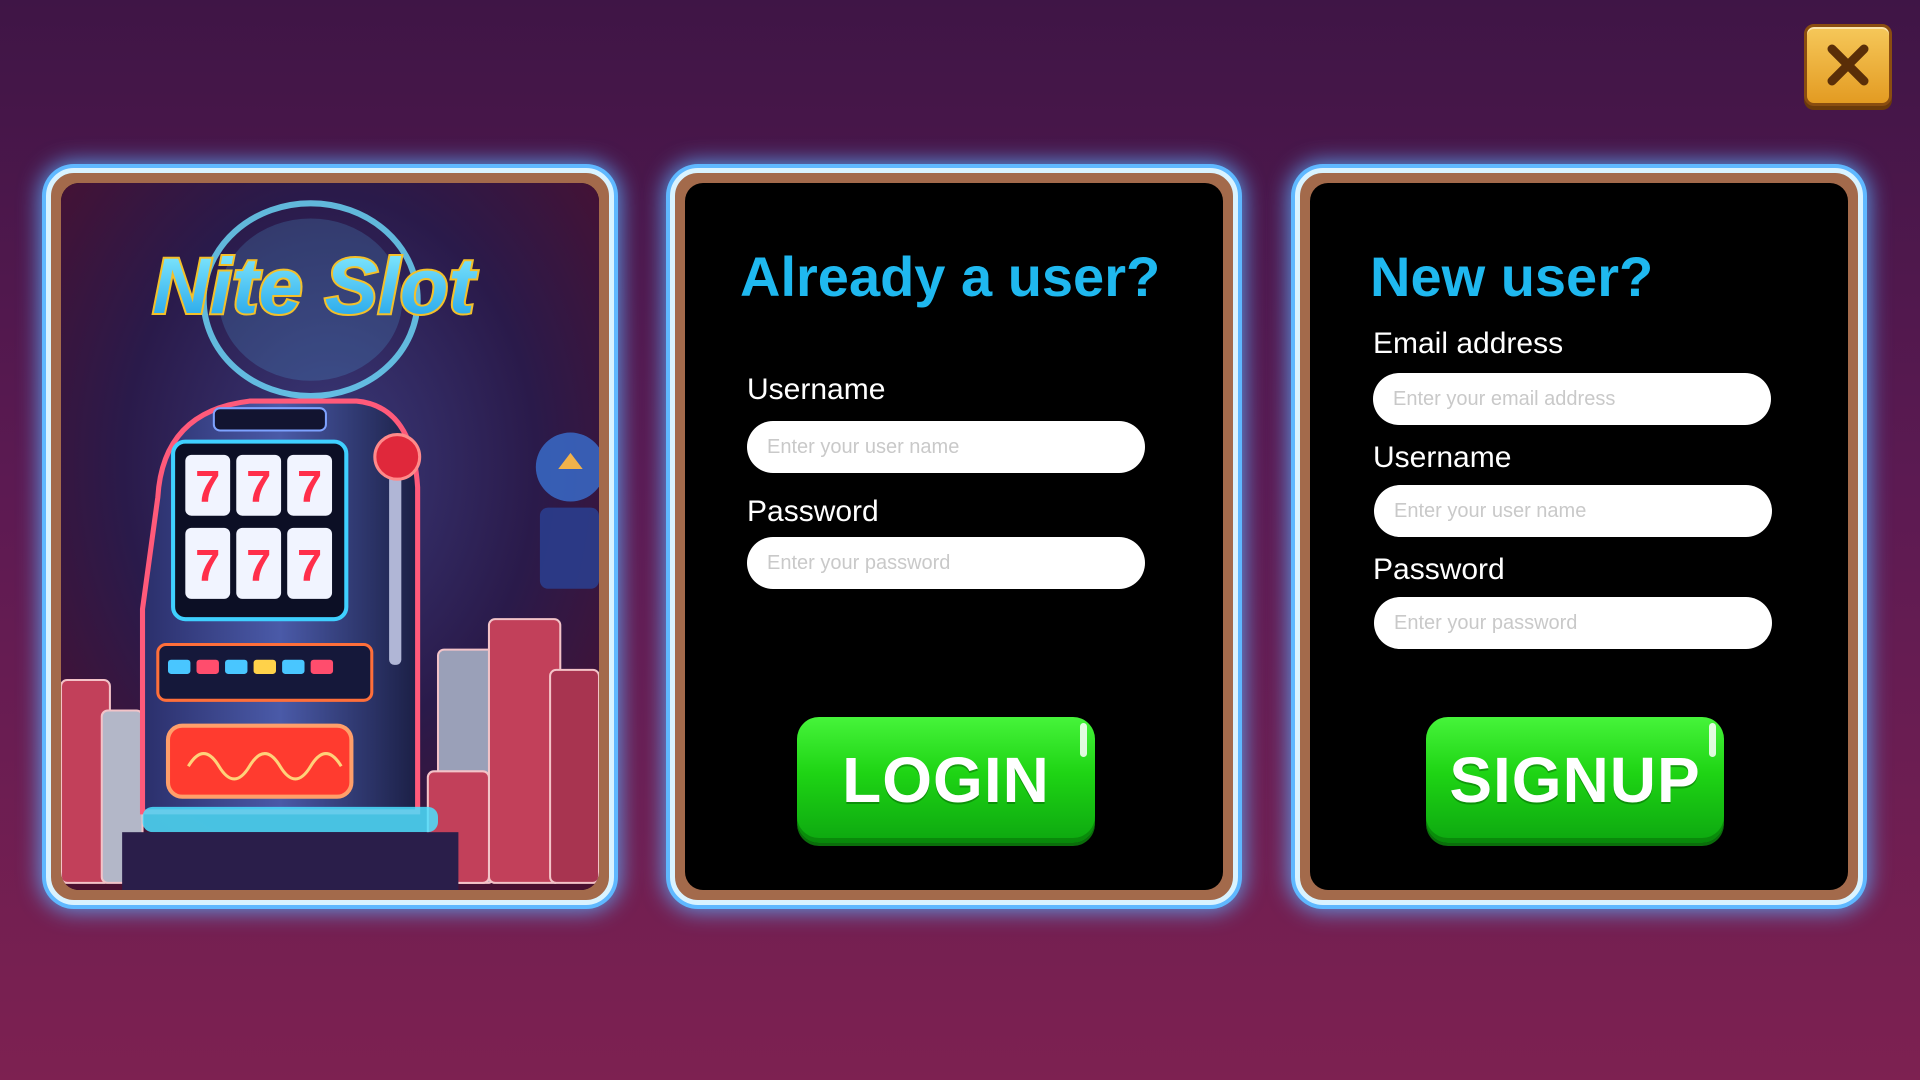 The width and height of the screenshot is (1920, 1080). Describe the element at coordinates (1468, 343) in the screenshot. I see `signup-email-label: Email address` at that location.